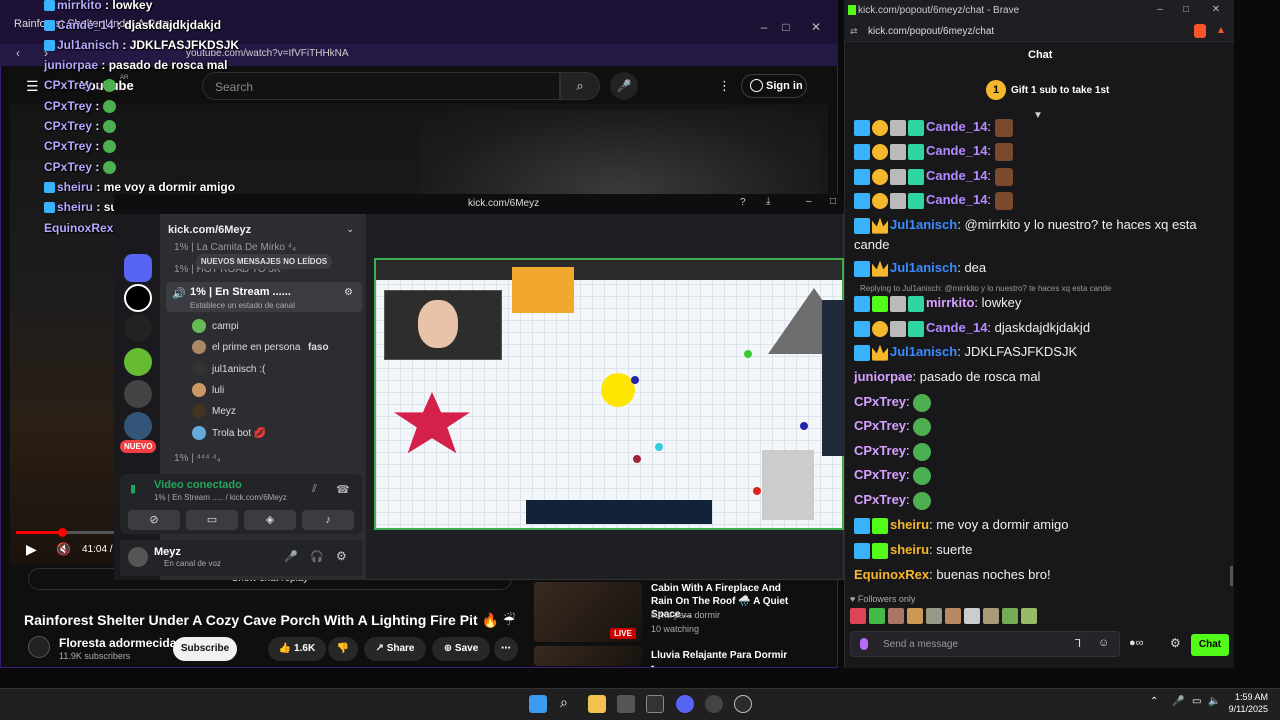 Image resolution: width=1280 pixels, height=720 pixels. What do you see at coordinates (1221, 30) in the screenshot?
I see `brave-rewards-icon: ▲` at bounding box center [1221, 30].